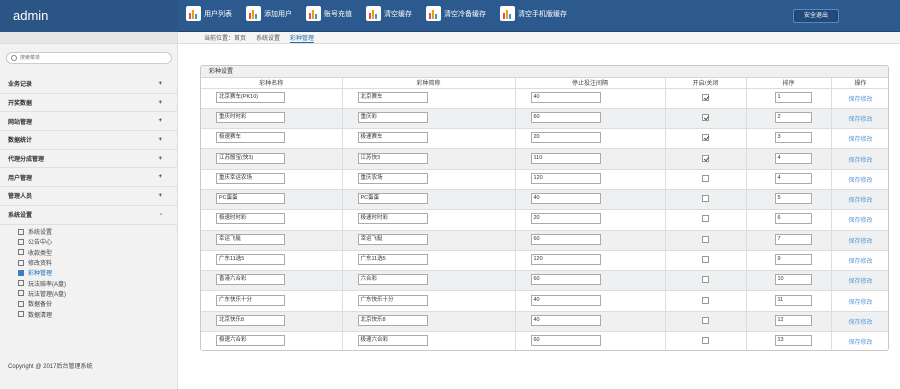  I want to click on sidebar-menu-item: 用户管理 +, so click(88, 178).